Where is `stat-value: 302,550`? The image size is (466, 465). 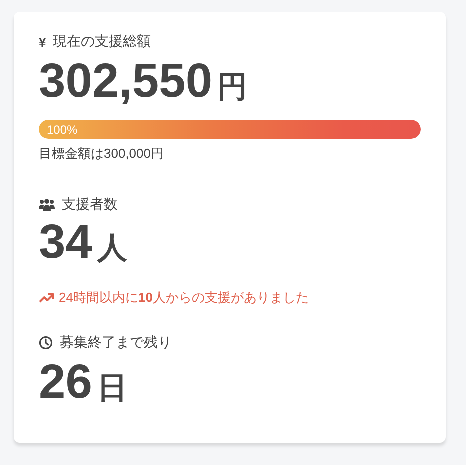
stat-value: 302,550 is located at coordinates (126, 82).